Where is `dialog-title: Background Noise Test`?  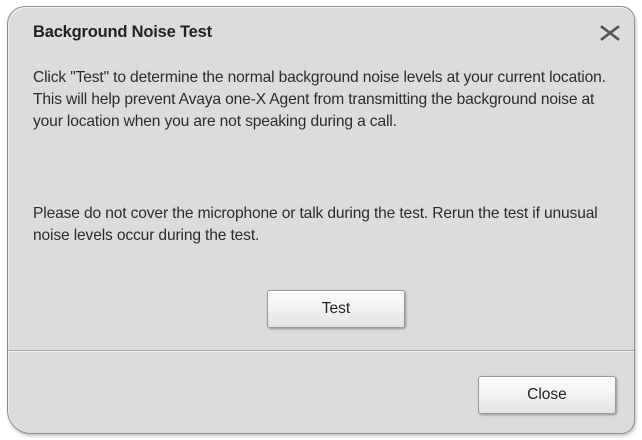 dialog-title: Background Noise Test is located at coordinates (122, 32).